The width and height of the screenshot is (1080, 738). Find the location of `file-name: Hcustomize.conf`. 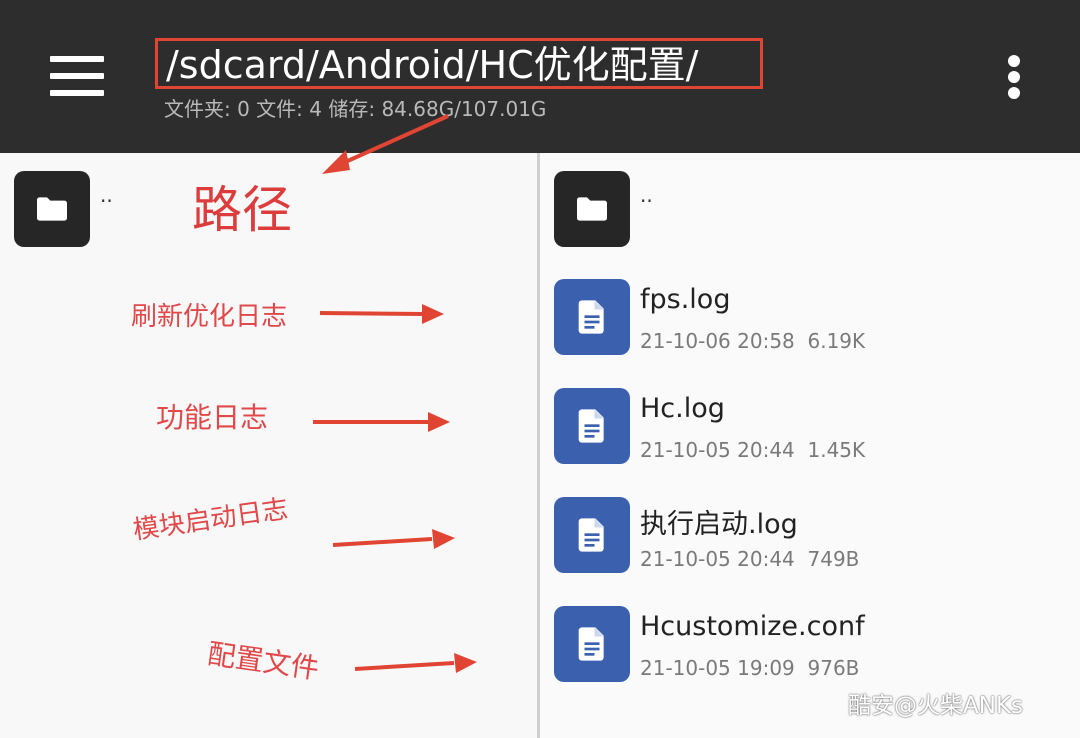

file-name: Hcustomize.conf is located at coordinates (752, 626).